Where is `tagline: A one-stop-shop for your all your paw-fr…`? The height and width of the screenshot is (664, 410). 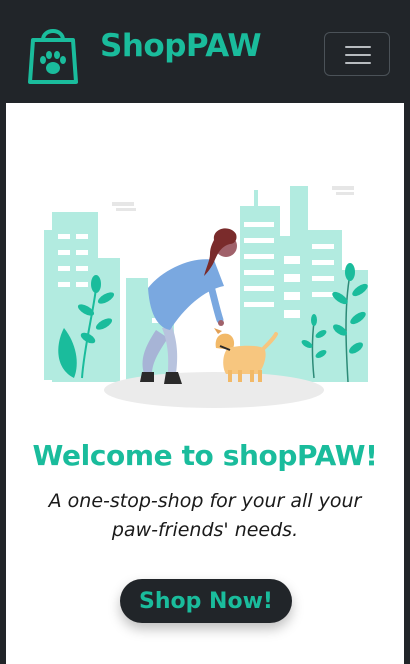
tagline: A one-stop-shop for your all your paw-fr… is located at coordinates (205, 516).